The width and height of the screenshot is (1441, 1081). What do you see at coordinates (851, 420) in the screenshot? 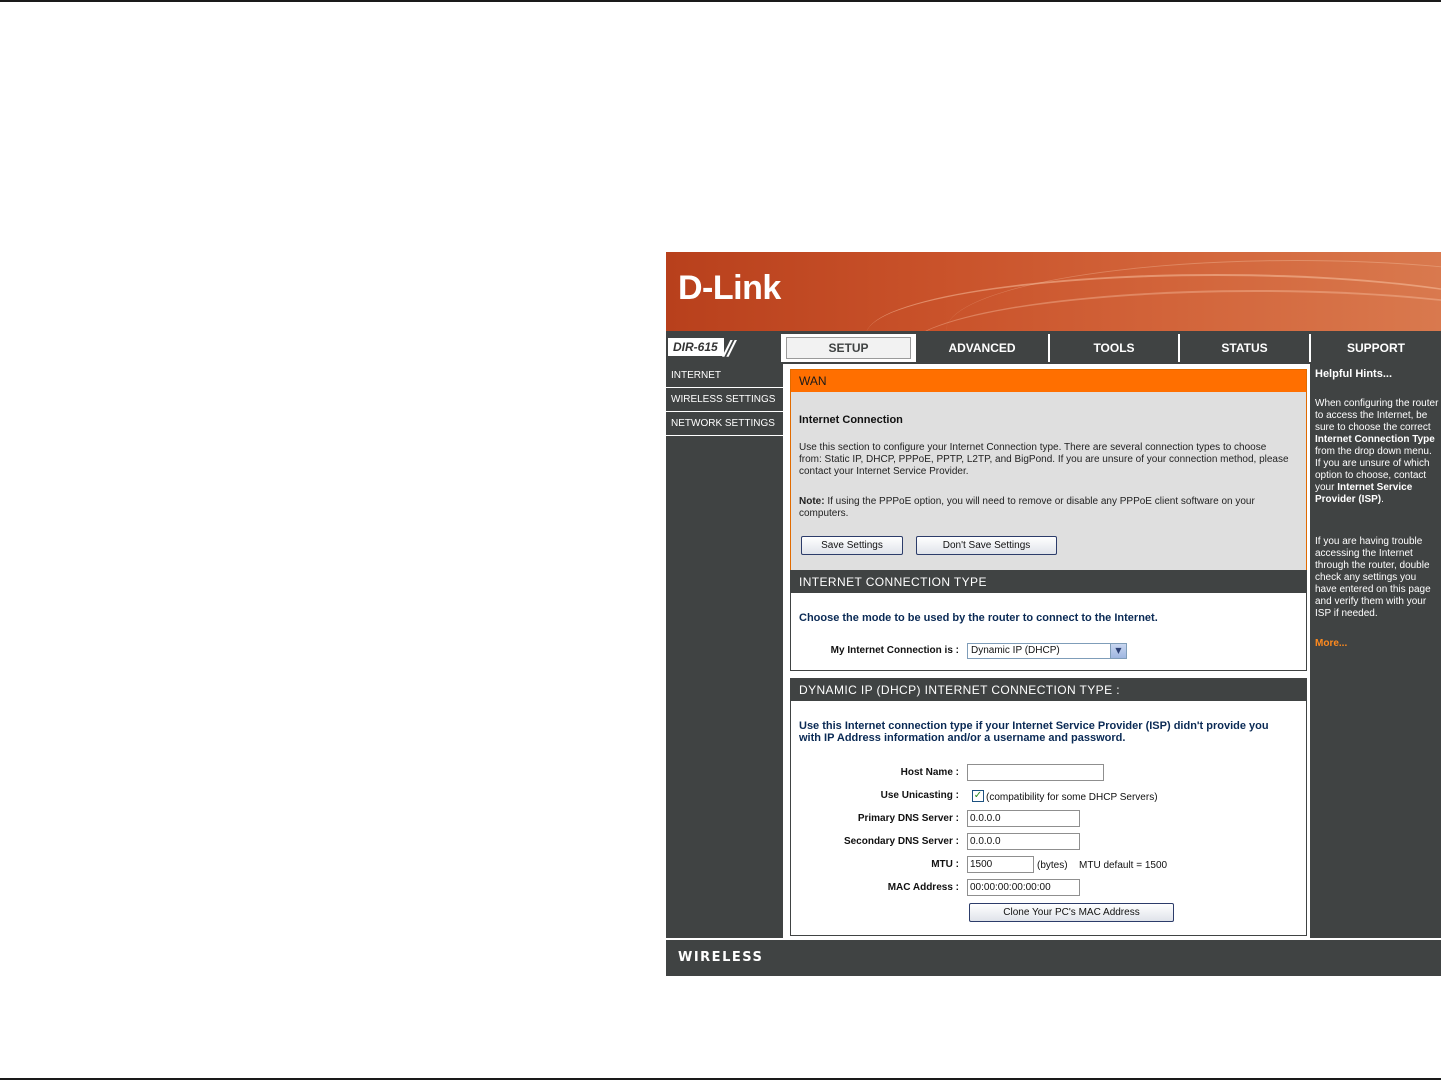
I see `section-title: Internet Connection` at bounding box center [851, 420].